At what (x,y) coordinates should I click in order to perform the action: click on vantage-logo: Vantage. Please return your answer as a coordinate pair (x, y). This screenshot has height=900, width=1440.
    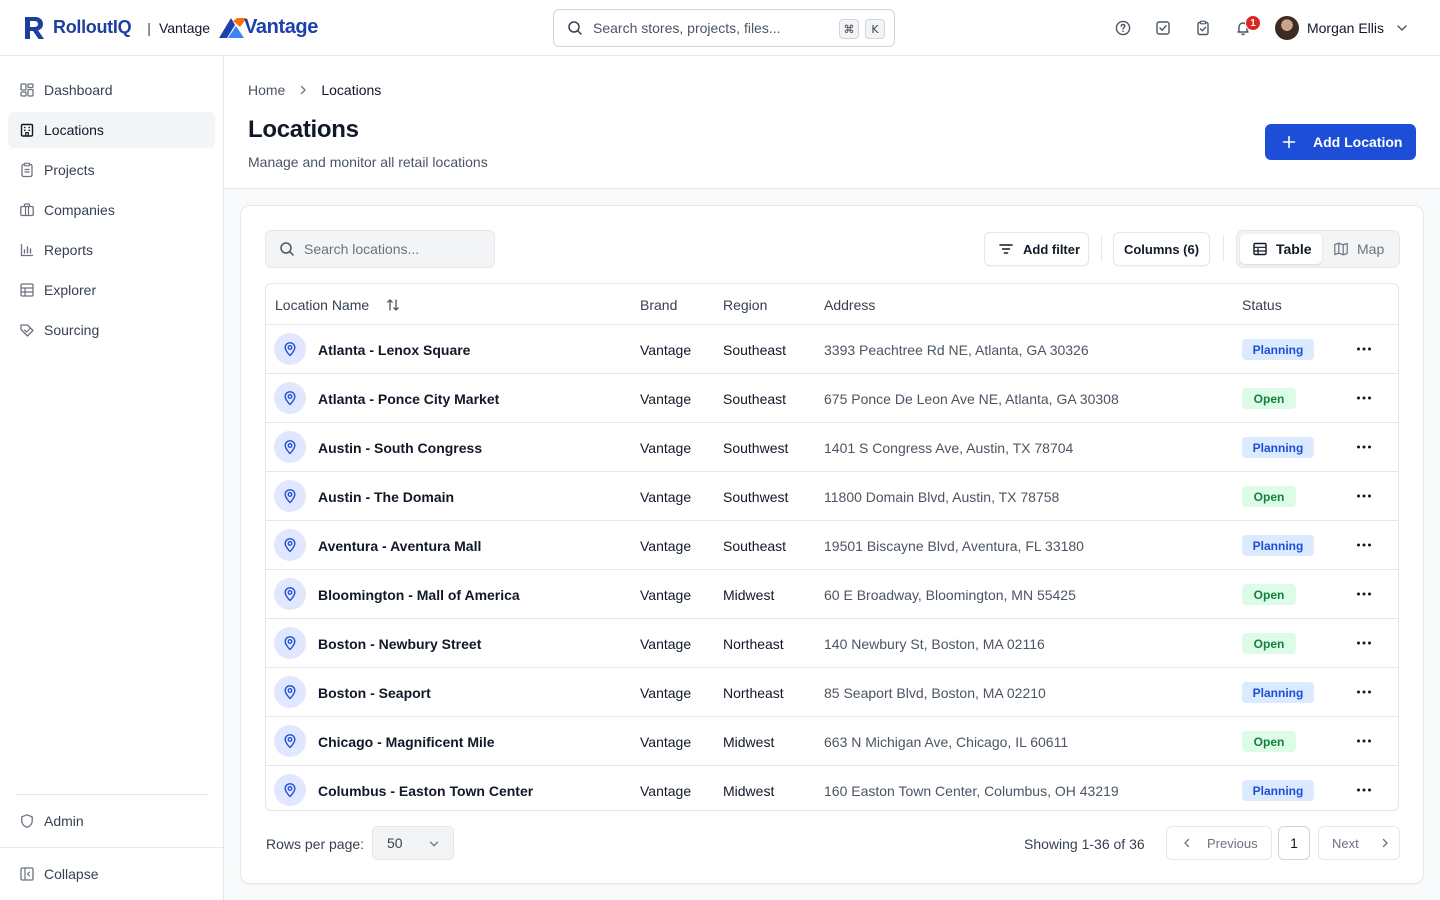
    Looking at the image, I should click on (268, 27).